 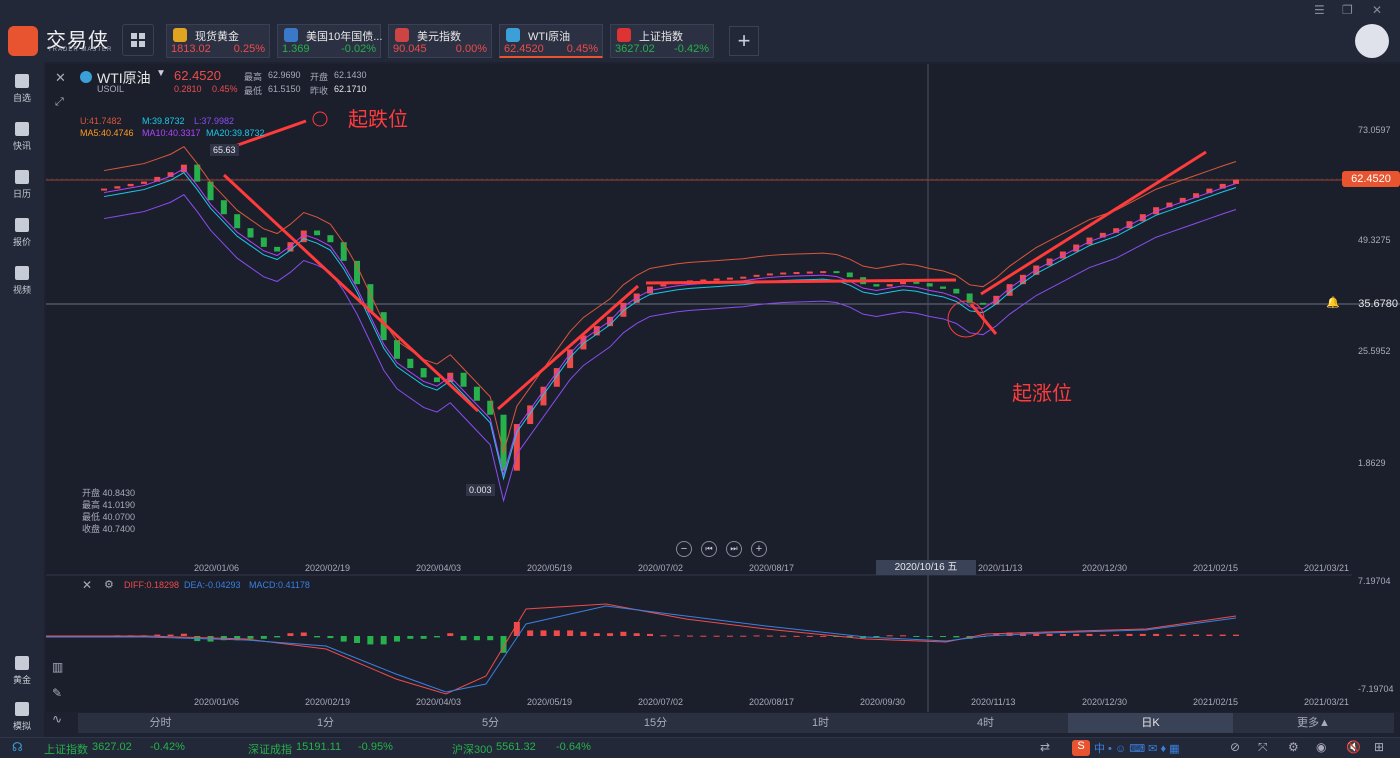 What do you see at coordinates (1105, 702) in the screenshot?
I see `date-tick: 2020/12/30` at bounding box center [1105, 702].